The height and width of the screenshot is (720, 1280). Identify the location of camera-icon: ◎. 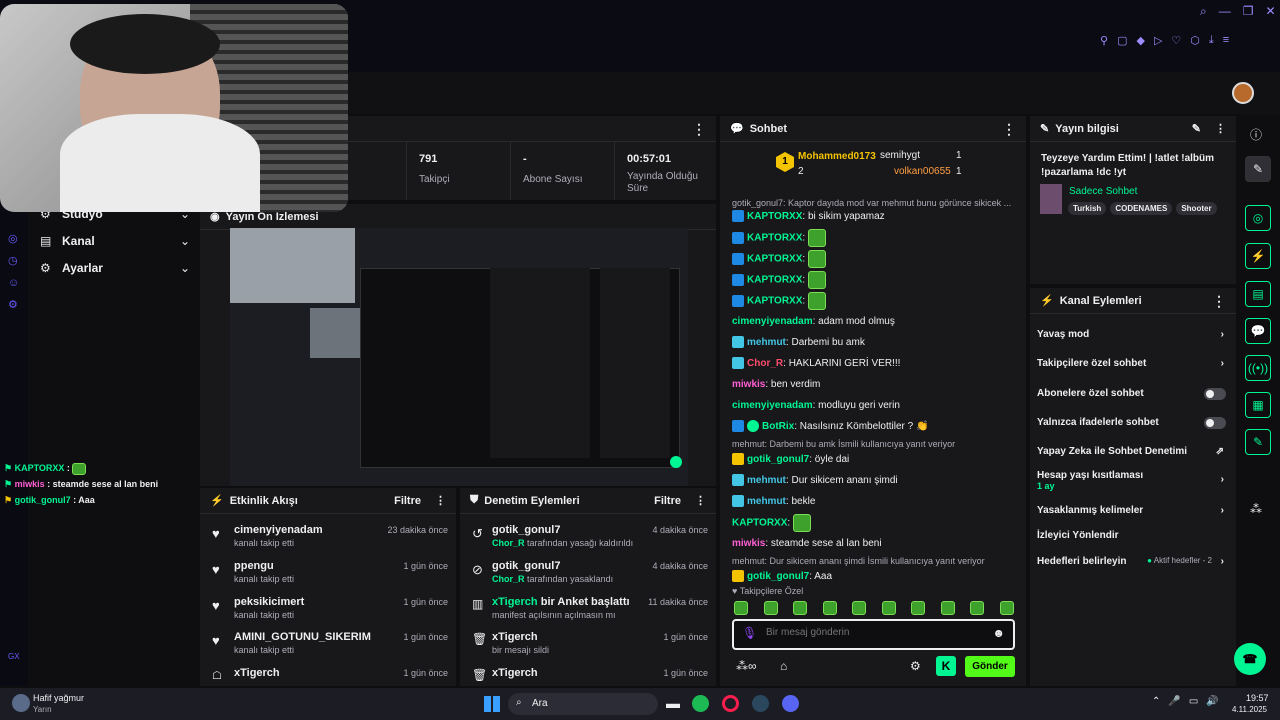
(1258, 218).